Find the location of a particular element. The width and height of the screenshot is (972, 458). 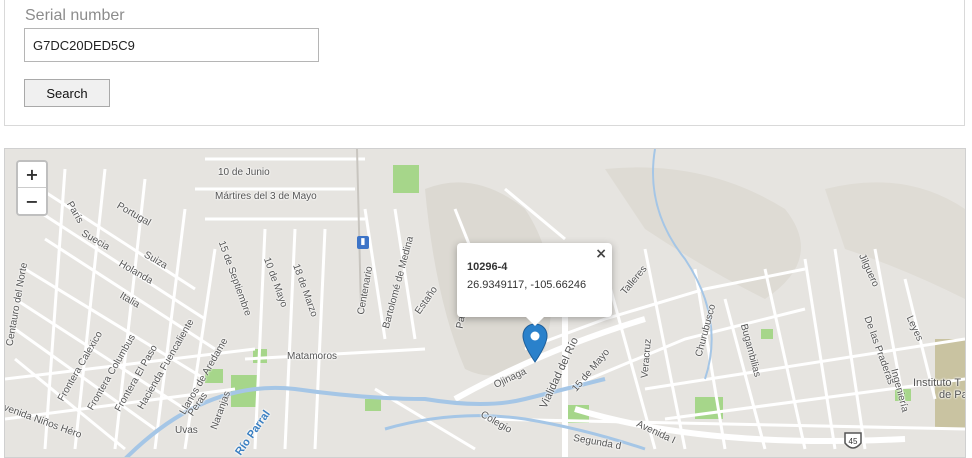

popup-close-button: × is located at coordinates (601, 254).